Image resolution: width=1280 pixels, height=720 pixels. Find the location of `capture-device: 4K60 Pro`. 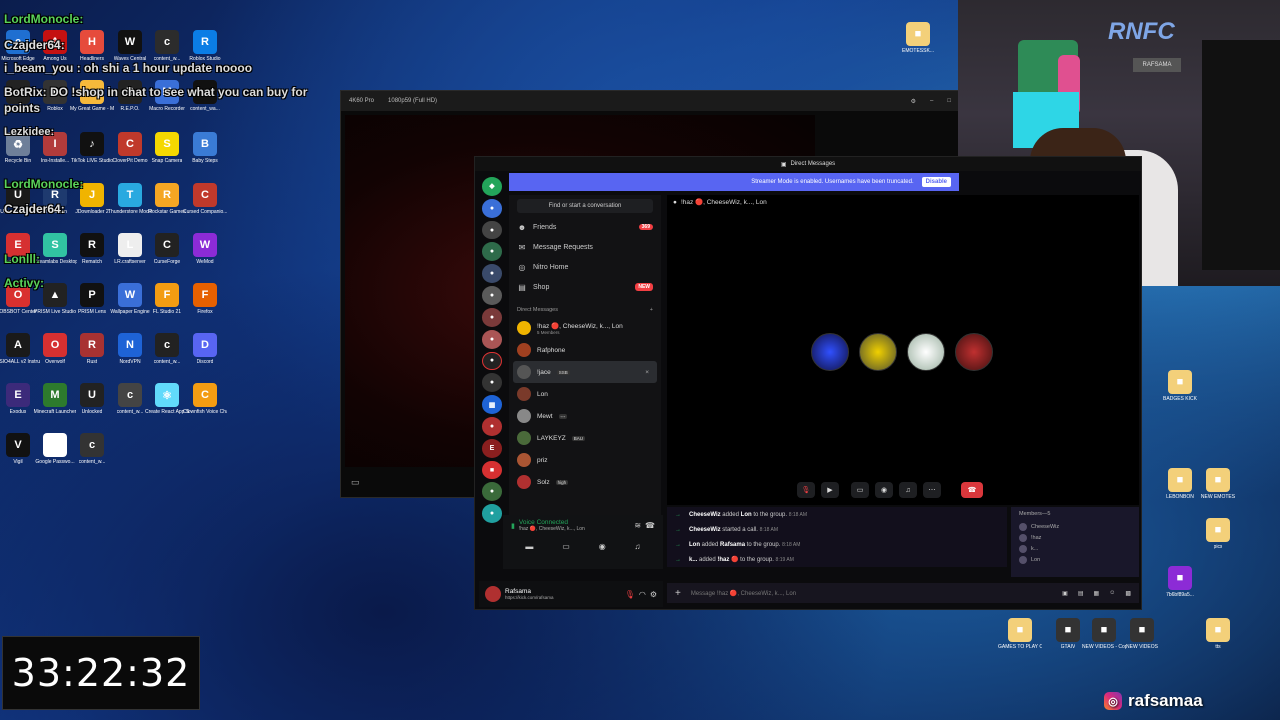

capture-device: 4K60 Pro is located at coordinates (361, 101).